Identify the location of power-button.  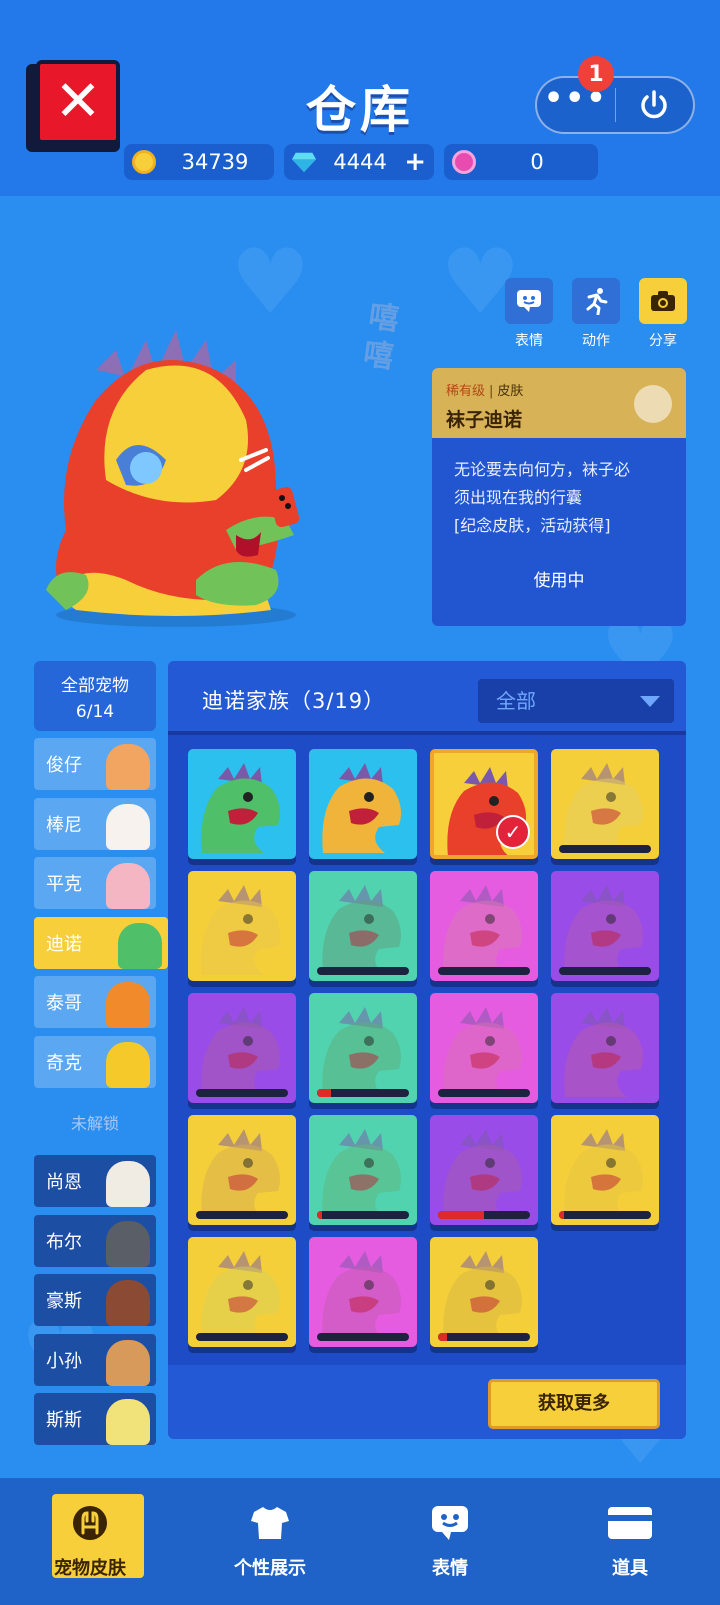
(655, 105).